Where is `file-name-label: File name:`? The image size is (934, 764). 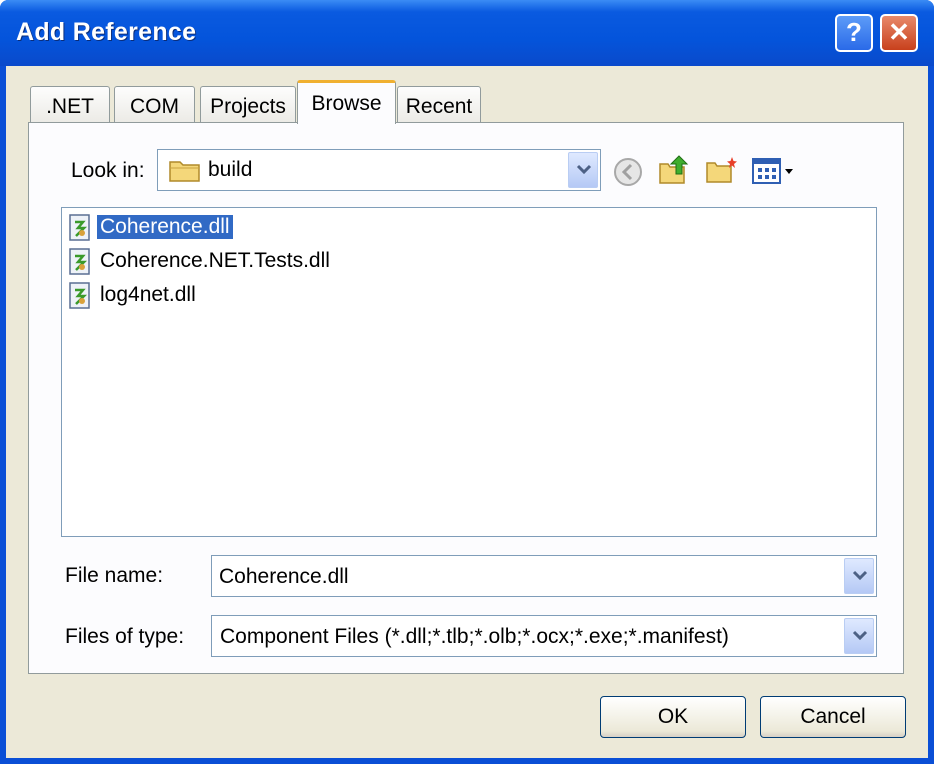
file-name-label: File name: is located at coordinates (114, 575).